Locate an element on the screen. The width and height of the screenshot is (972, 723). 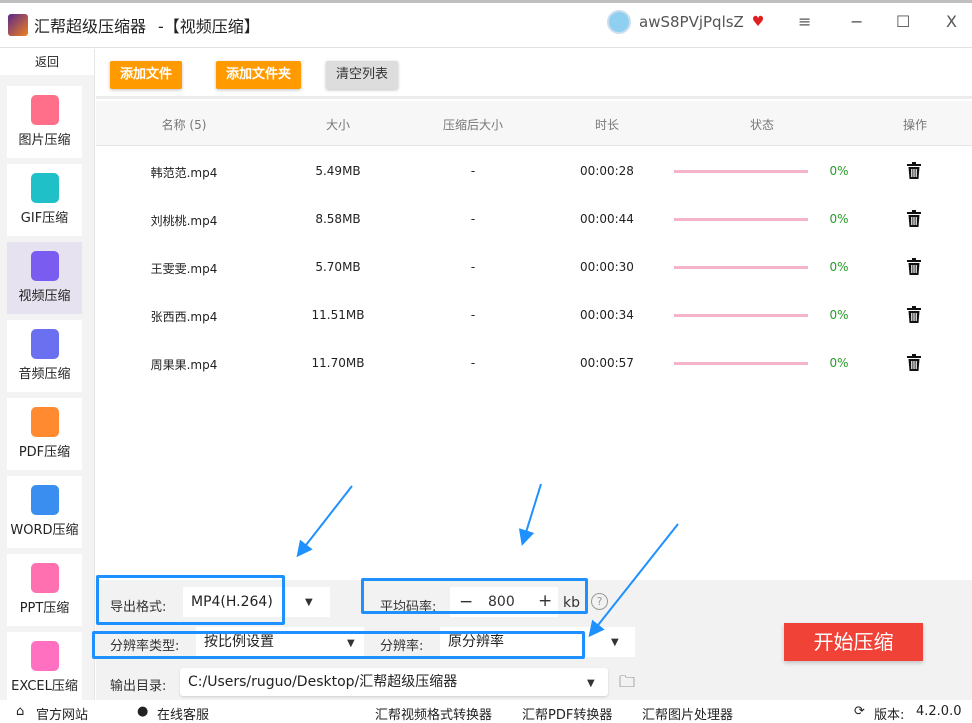
sidebar-item-0: 图片压缩 is located at coordinates (44, 122).